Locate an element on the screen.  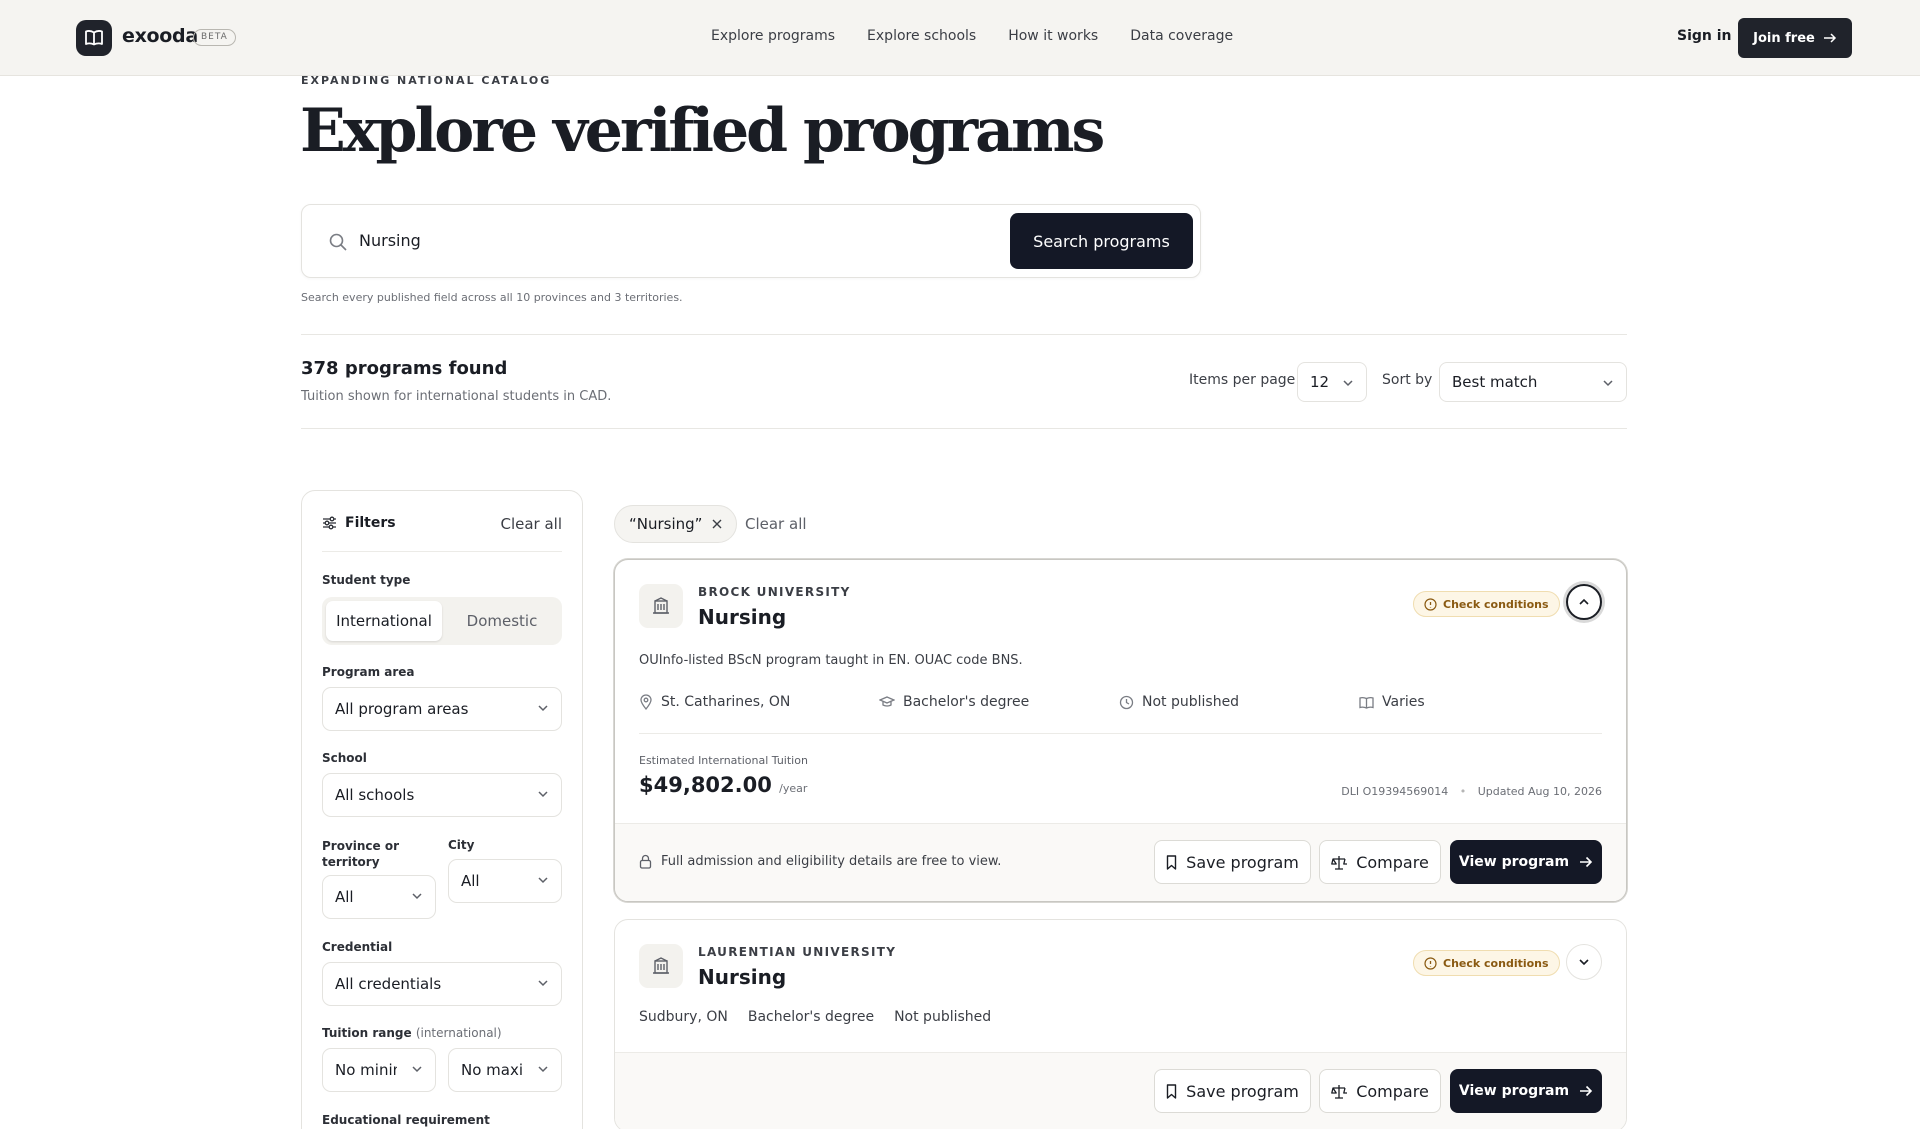
active-filter-chip: “Nursing” is located at coordinates (676, 524).